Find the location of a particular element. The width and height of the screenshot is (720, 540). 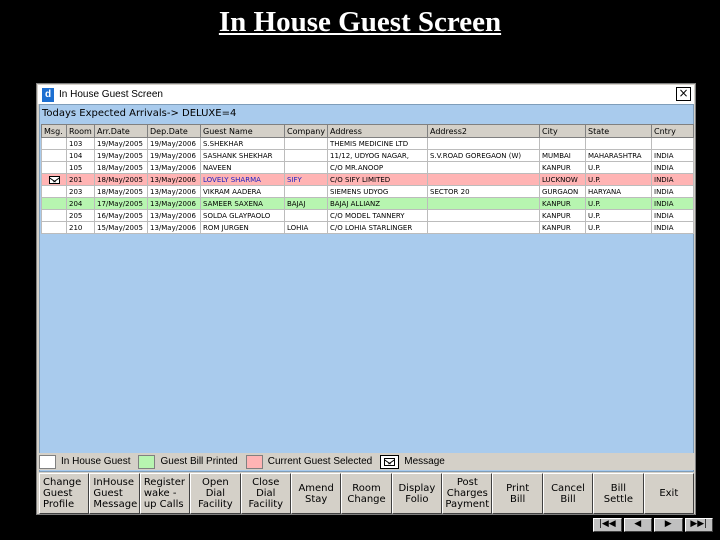

table-cell-state: HARYANA is located at coordinates (618, 191).